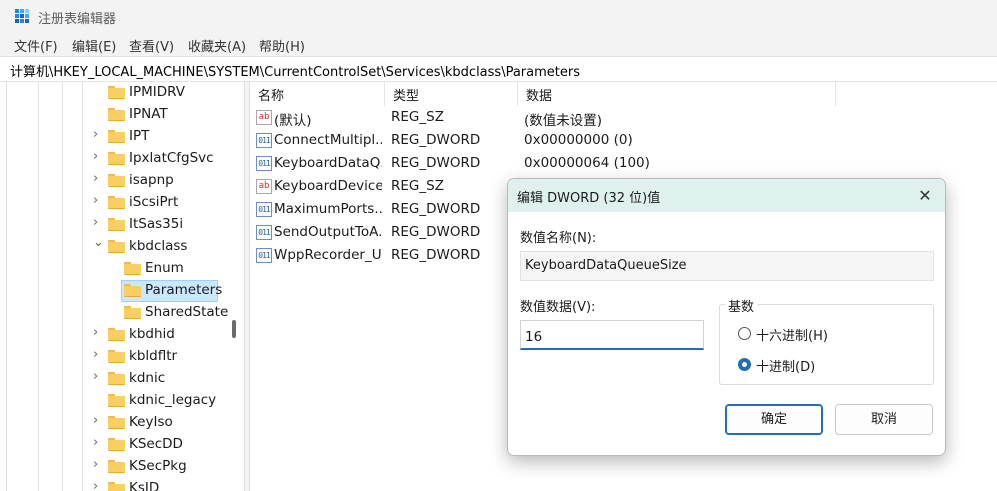 This screenshot has height=491, width=997. What do you see at coordinates (563, 121) in the screenshot?
I see `value-data: (数值未设置)` at bounding box center [563, 121].